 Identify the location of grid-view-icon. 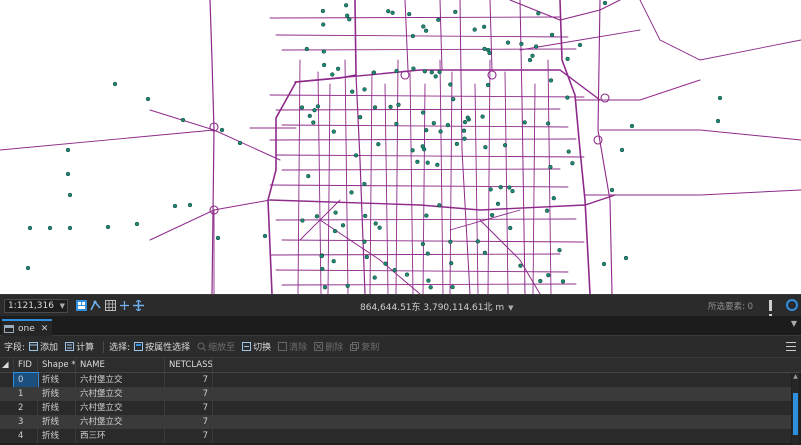
(81, 305).